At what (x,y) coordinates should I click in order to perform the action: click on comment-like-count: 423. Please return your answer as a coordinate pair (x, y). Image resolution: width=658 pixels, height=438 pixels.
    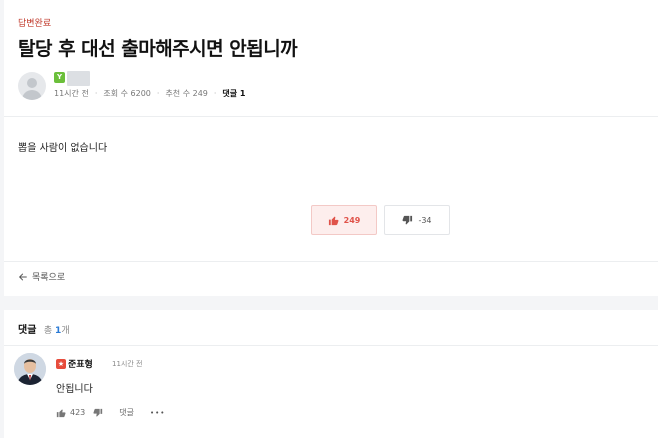
    Looking at the image, I should click on (78, 412).